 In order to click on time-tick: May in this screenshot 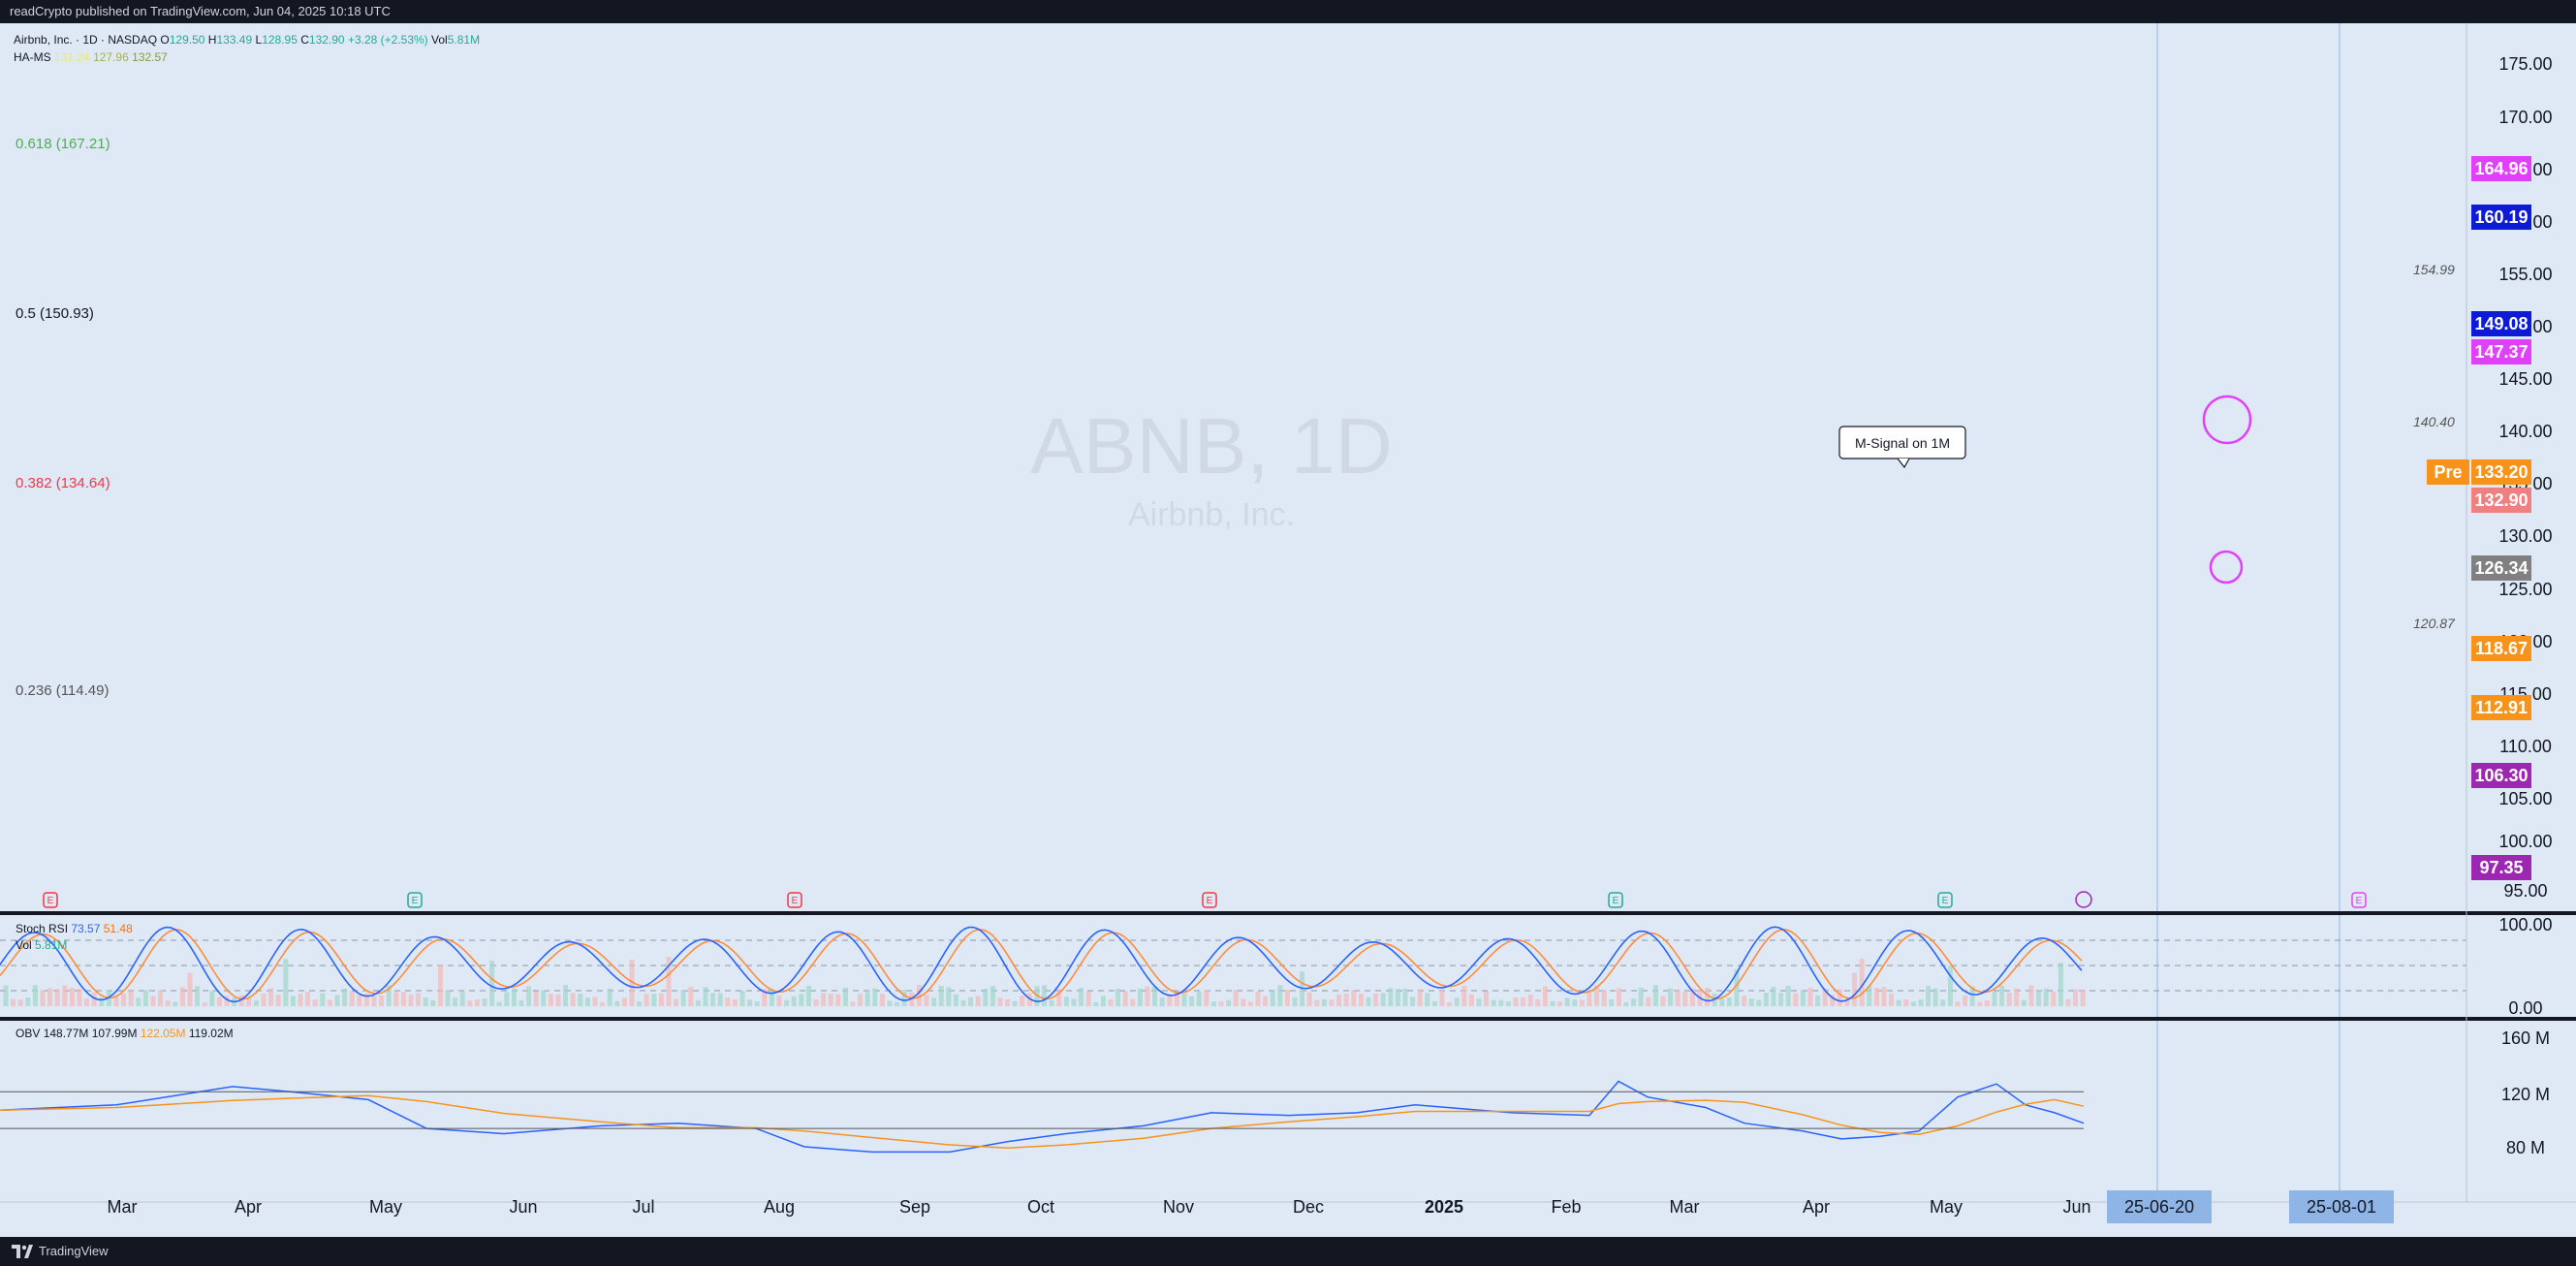, I will do `click(385, 1207)`.